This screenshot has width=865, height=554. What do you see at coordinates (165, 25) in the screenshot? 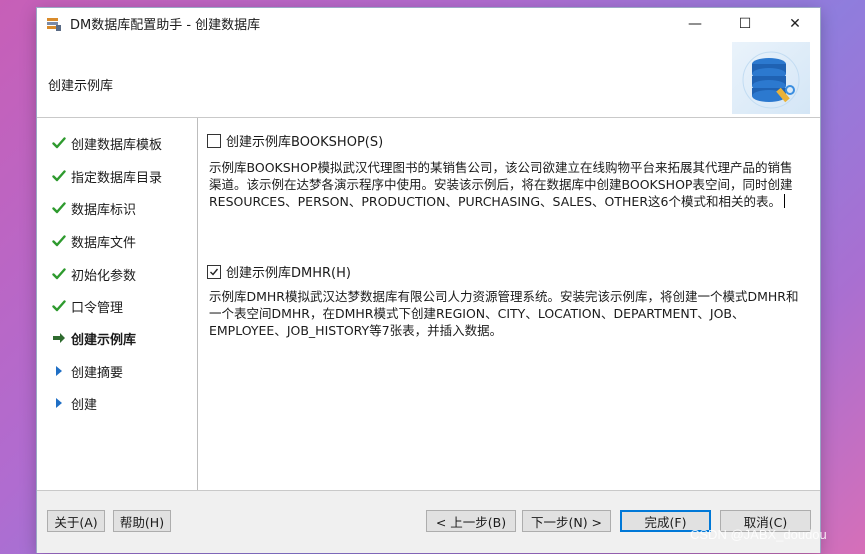
I see `window-title: DM数据库配置助手 - 创建数据库` at bounding box center [165, 25].